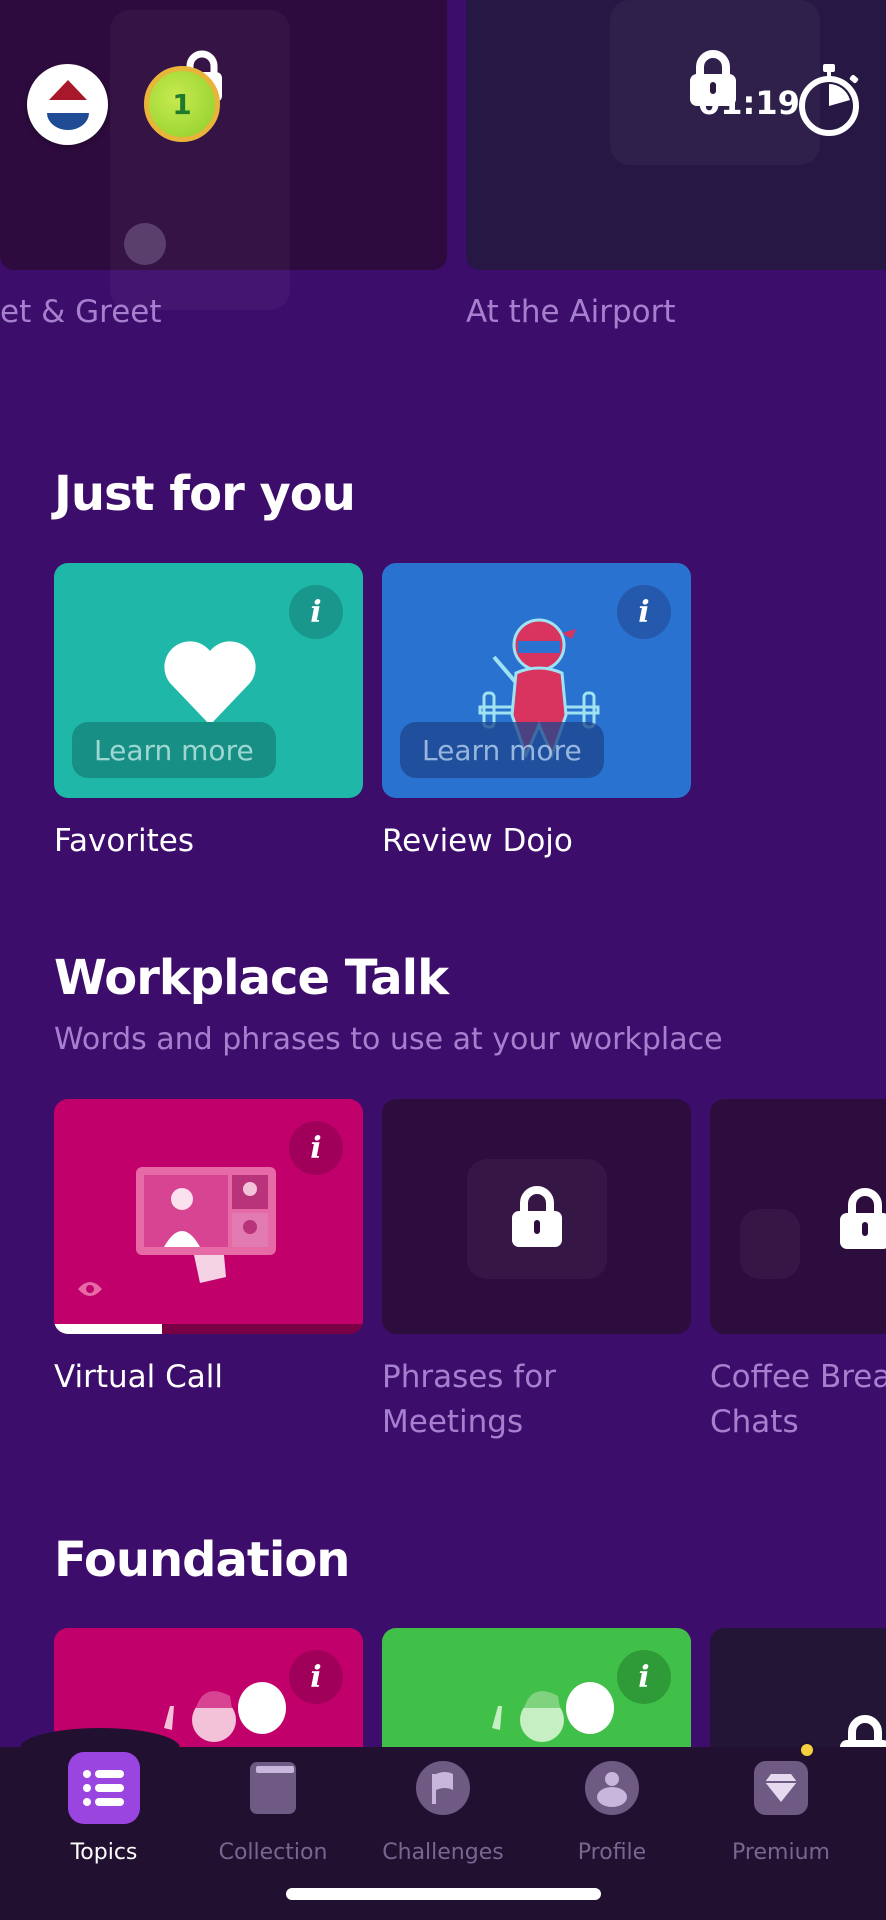  Describe the element at coordinates (770, 1244) in the screenshot. I see `locked-illustration` at that location.